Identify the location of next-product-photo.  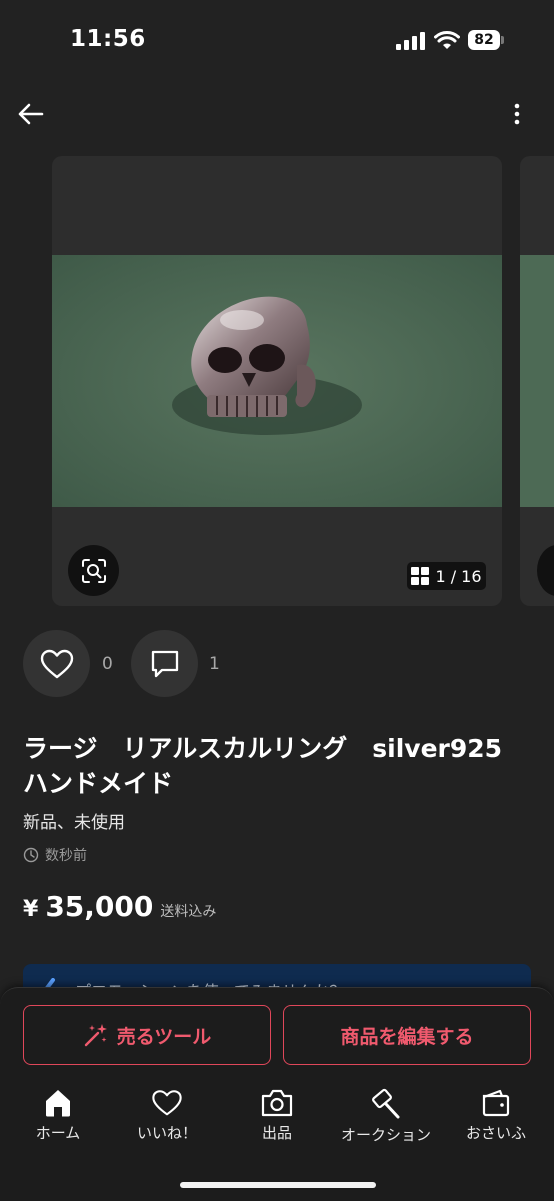
(537, 381).